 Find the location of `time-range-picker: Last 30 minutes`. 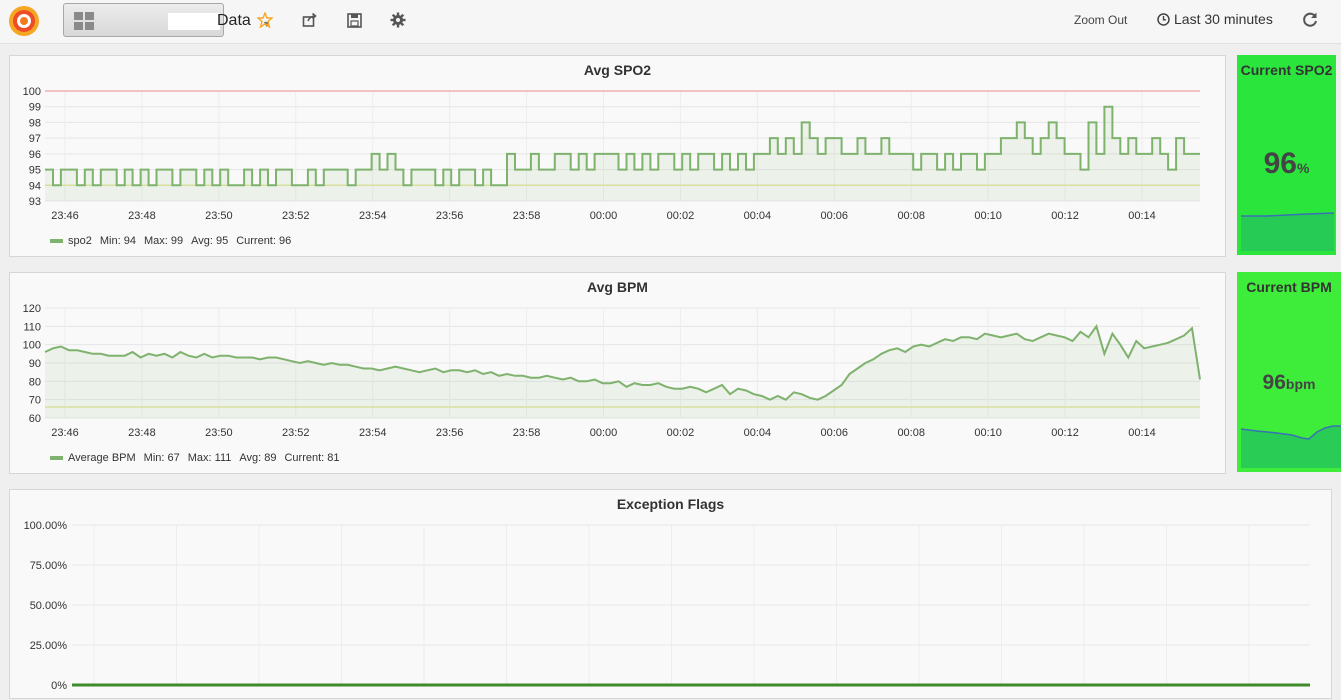

time-range-picker: Last 30 minutes is located at coordinates (1215, 19).